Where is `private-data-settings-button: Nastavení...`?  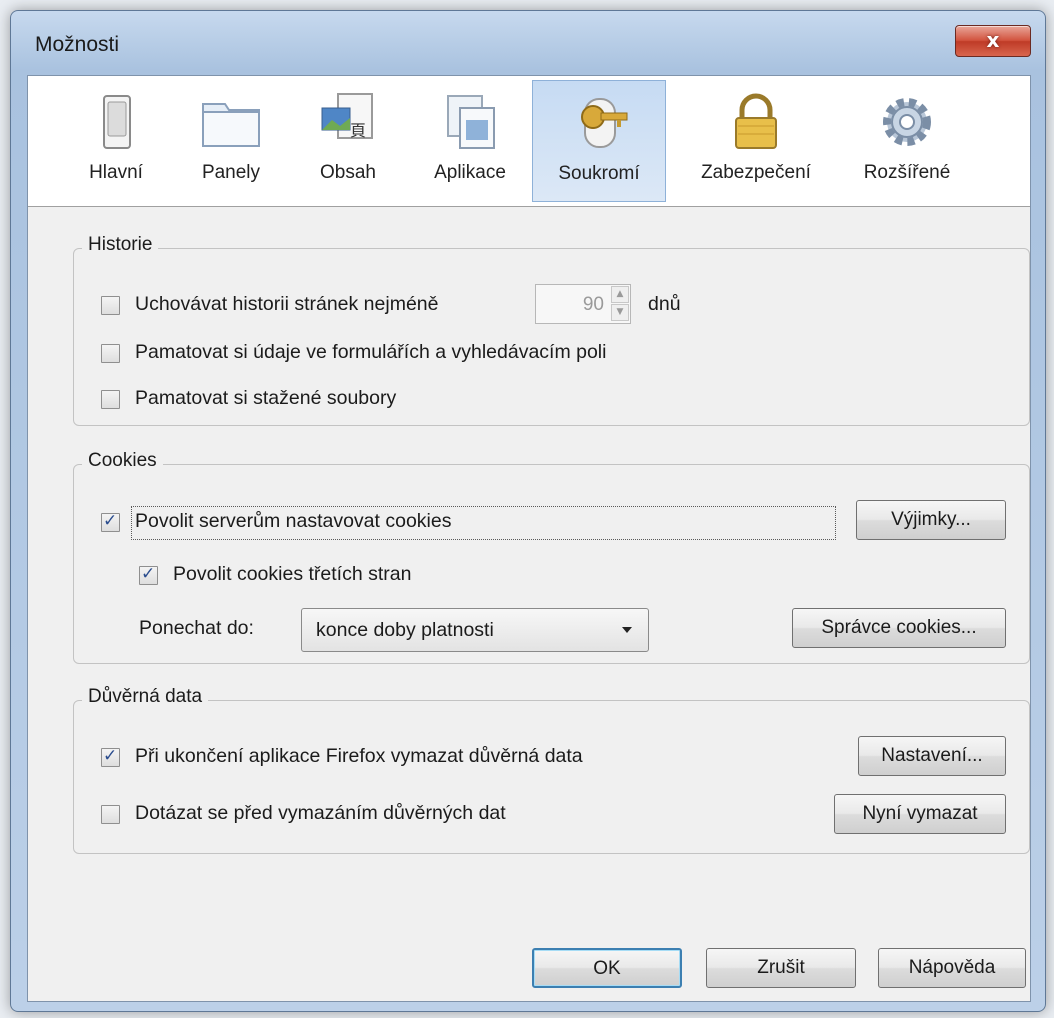
private-data-settings-button: Nastavení... is located at coordinates (932, 756).